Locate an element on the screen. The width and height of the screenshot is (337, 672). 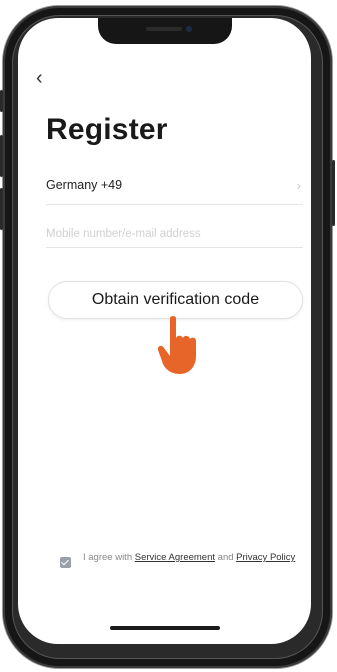
home-indicator is located at coordinates (165, 628).